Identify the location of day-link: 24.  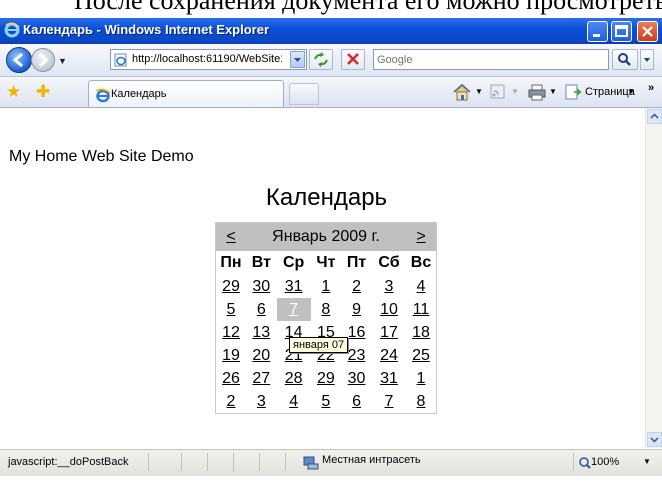
(389, 355).